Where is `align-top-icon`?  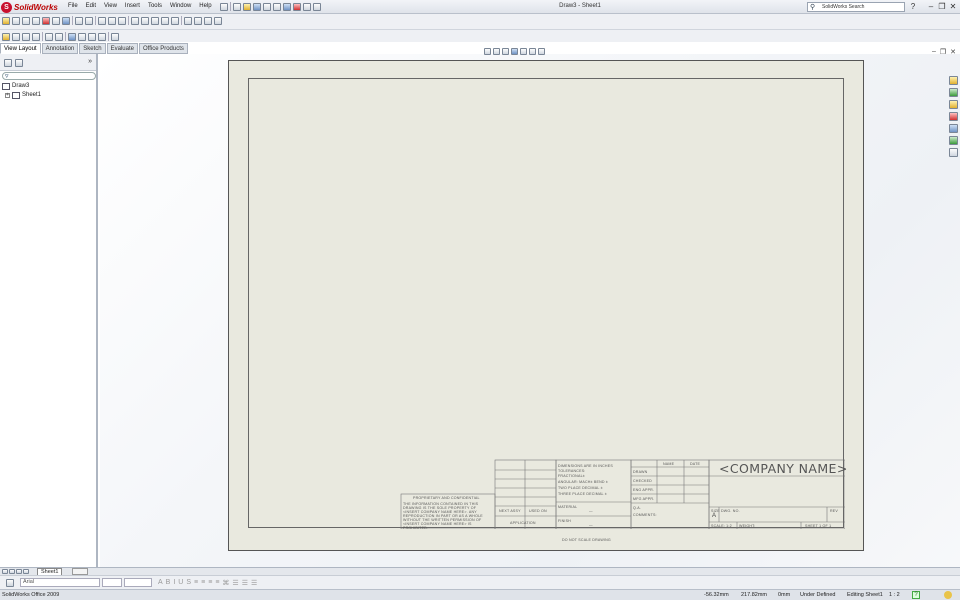
align-top-icon is located at coordinates (155, 20).